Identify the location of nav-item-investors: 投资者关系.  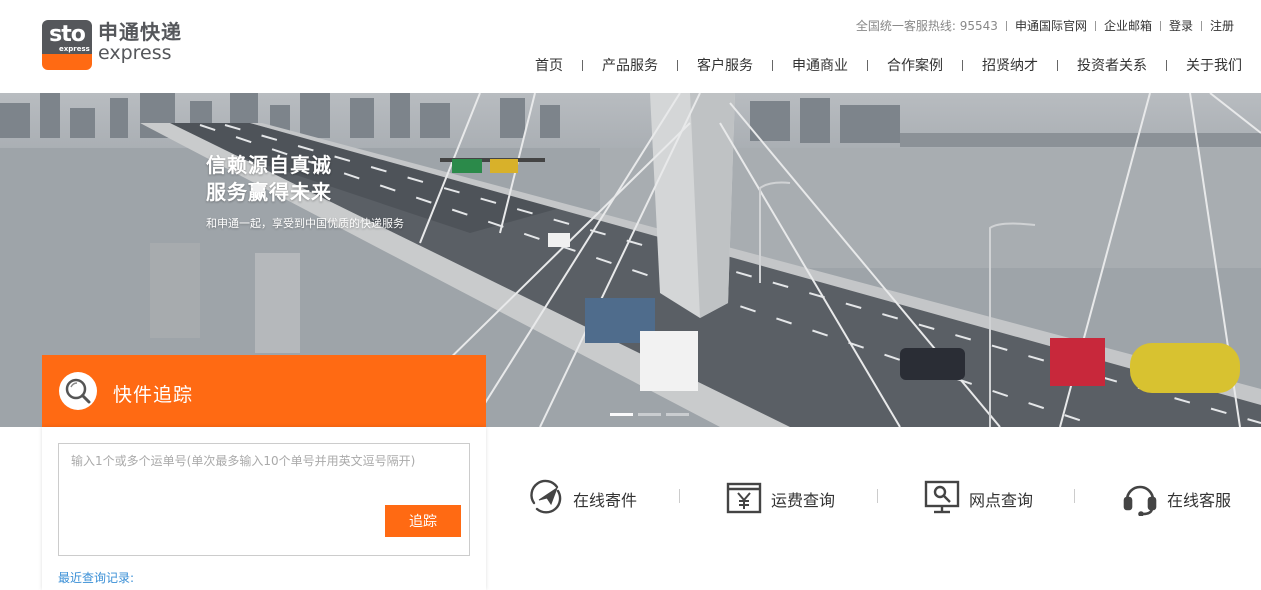
(1112, 65).